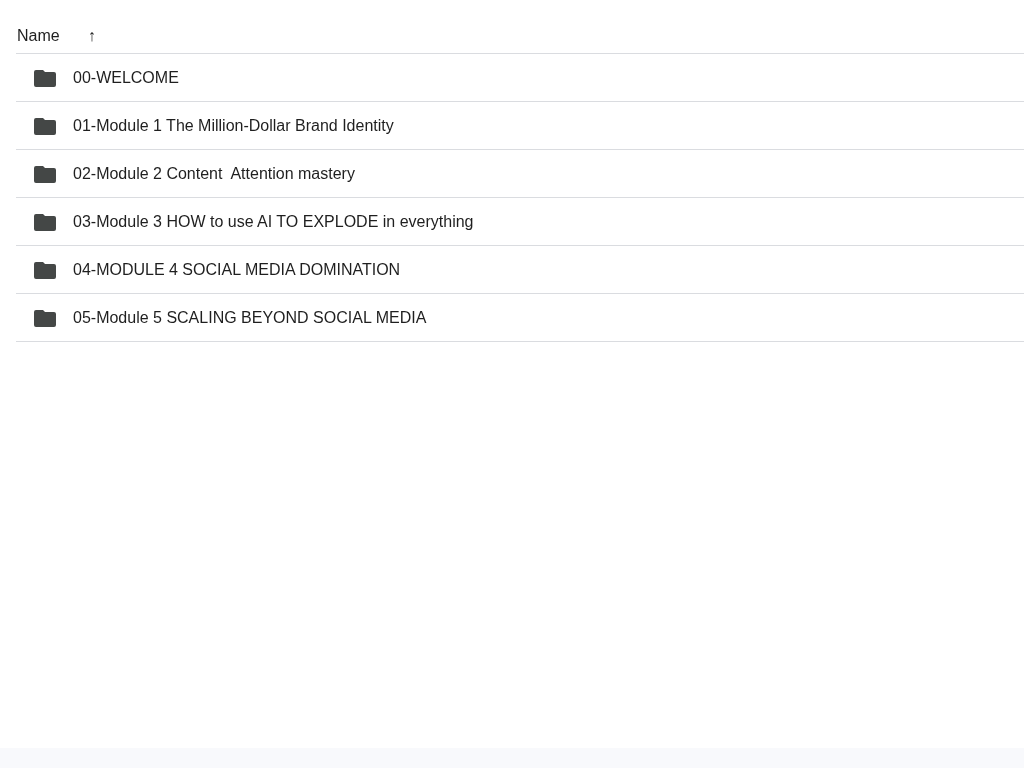 Image resolution: width=1024 pixels, height=768 pixels. I want to click on folder-name: 00-WELCOME, so click(126, 77).